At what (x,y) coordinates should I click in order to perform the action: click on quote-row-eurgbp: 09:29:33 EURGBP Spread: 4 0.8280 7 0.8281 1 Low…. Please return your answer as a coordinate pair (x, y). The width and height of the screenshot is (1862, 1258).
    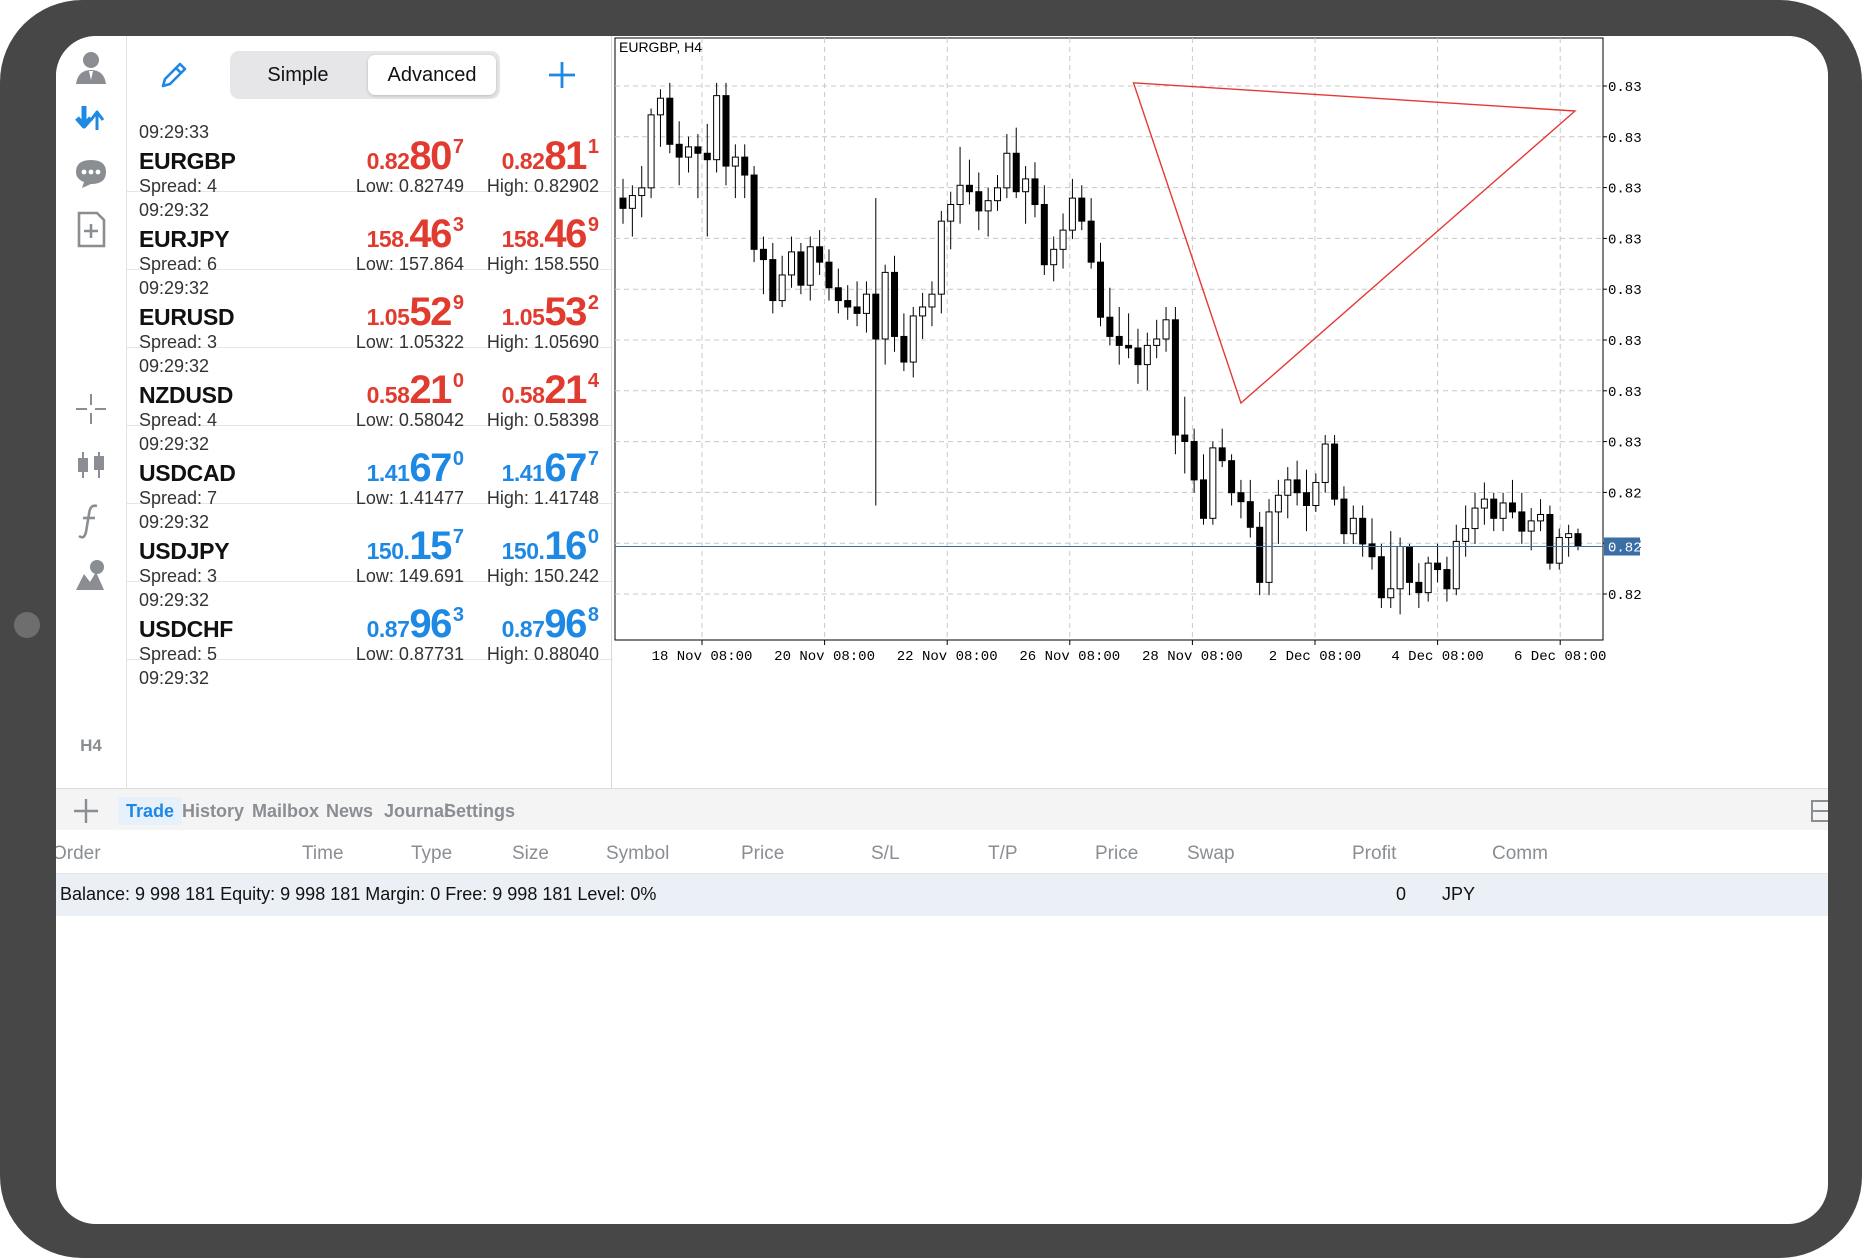
    Looking at the image, I should click on (370, 155).